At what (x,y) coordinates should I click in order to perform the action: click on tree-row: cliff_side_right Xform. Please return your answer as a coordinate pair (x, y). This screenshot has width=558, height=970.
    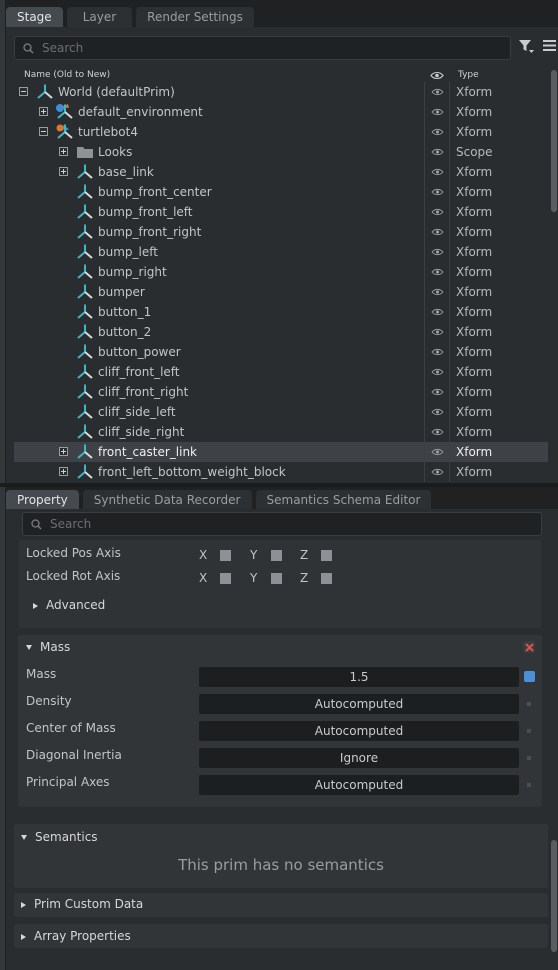
    Looking at the image, I should click on (281, 432).